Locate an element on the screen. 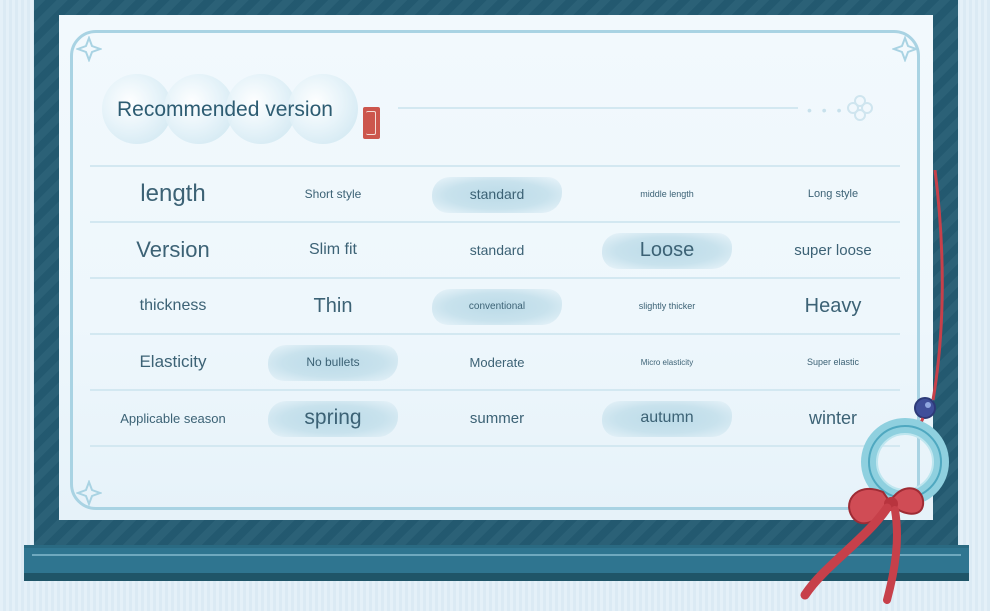  option-cell: Thin is located at coordinates (333, 305).